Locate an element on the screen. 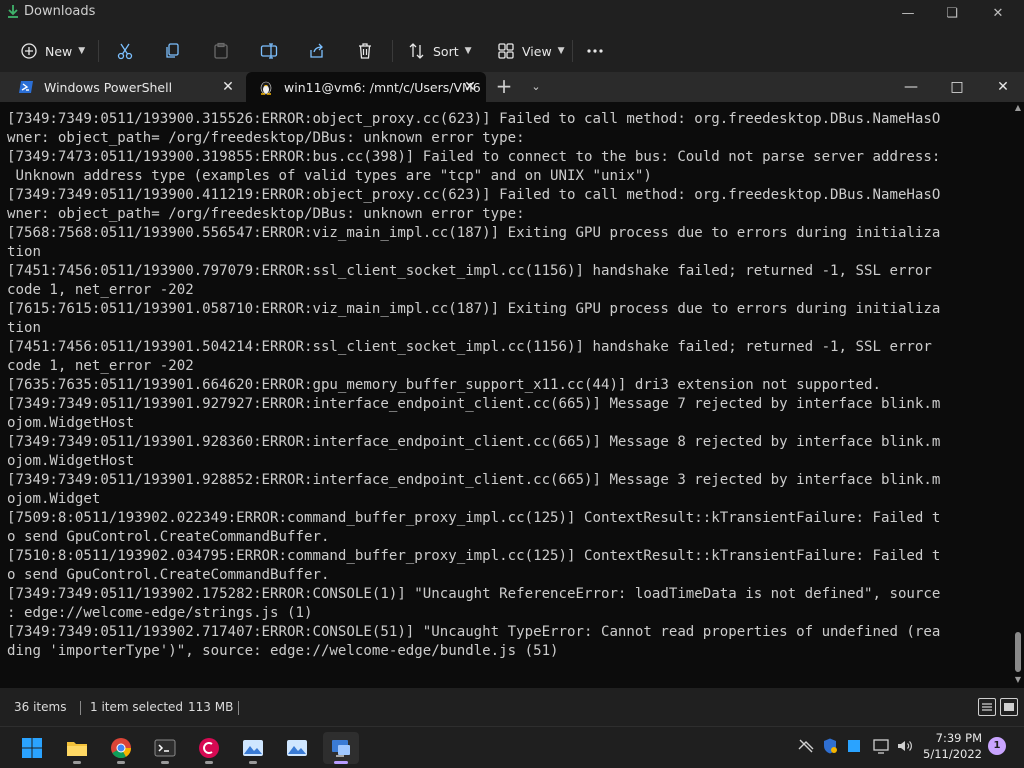 The image size is (1024, 768). paste-button is located at coordinates (221, 51).